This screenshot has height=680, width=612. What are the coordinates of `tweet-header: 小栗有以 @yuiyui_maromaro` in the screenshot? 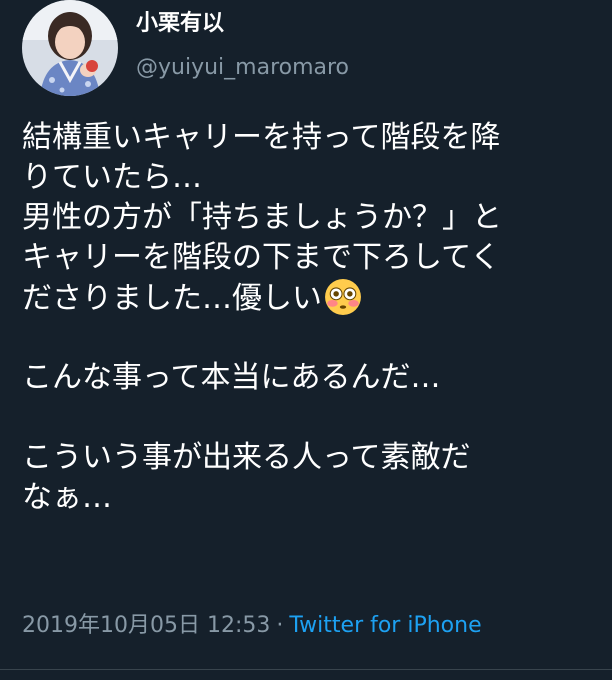 It's located at (312, 50).